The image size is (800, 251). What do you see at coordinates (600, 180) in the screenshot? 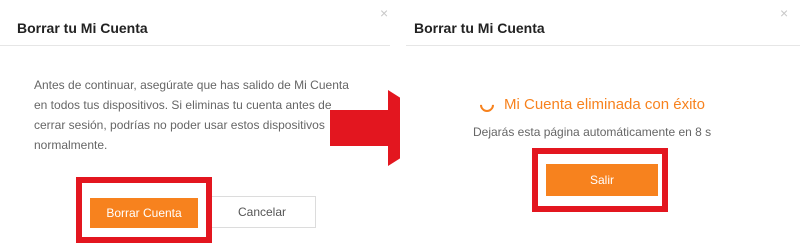
I see `highlight-box-exit` at bounding box center [600, 180].